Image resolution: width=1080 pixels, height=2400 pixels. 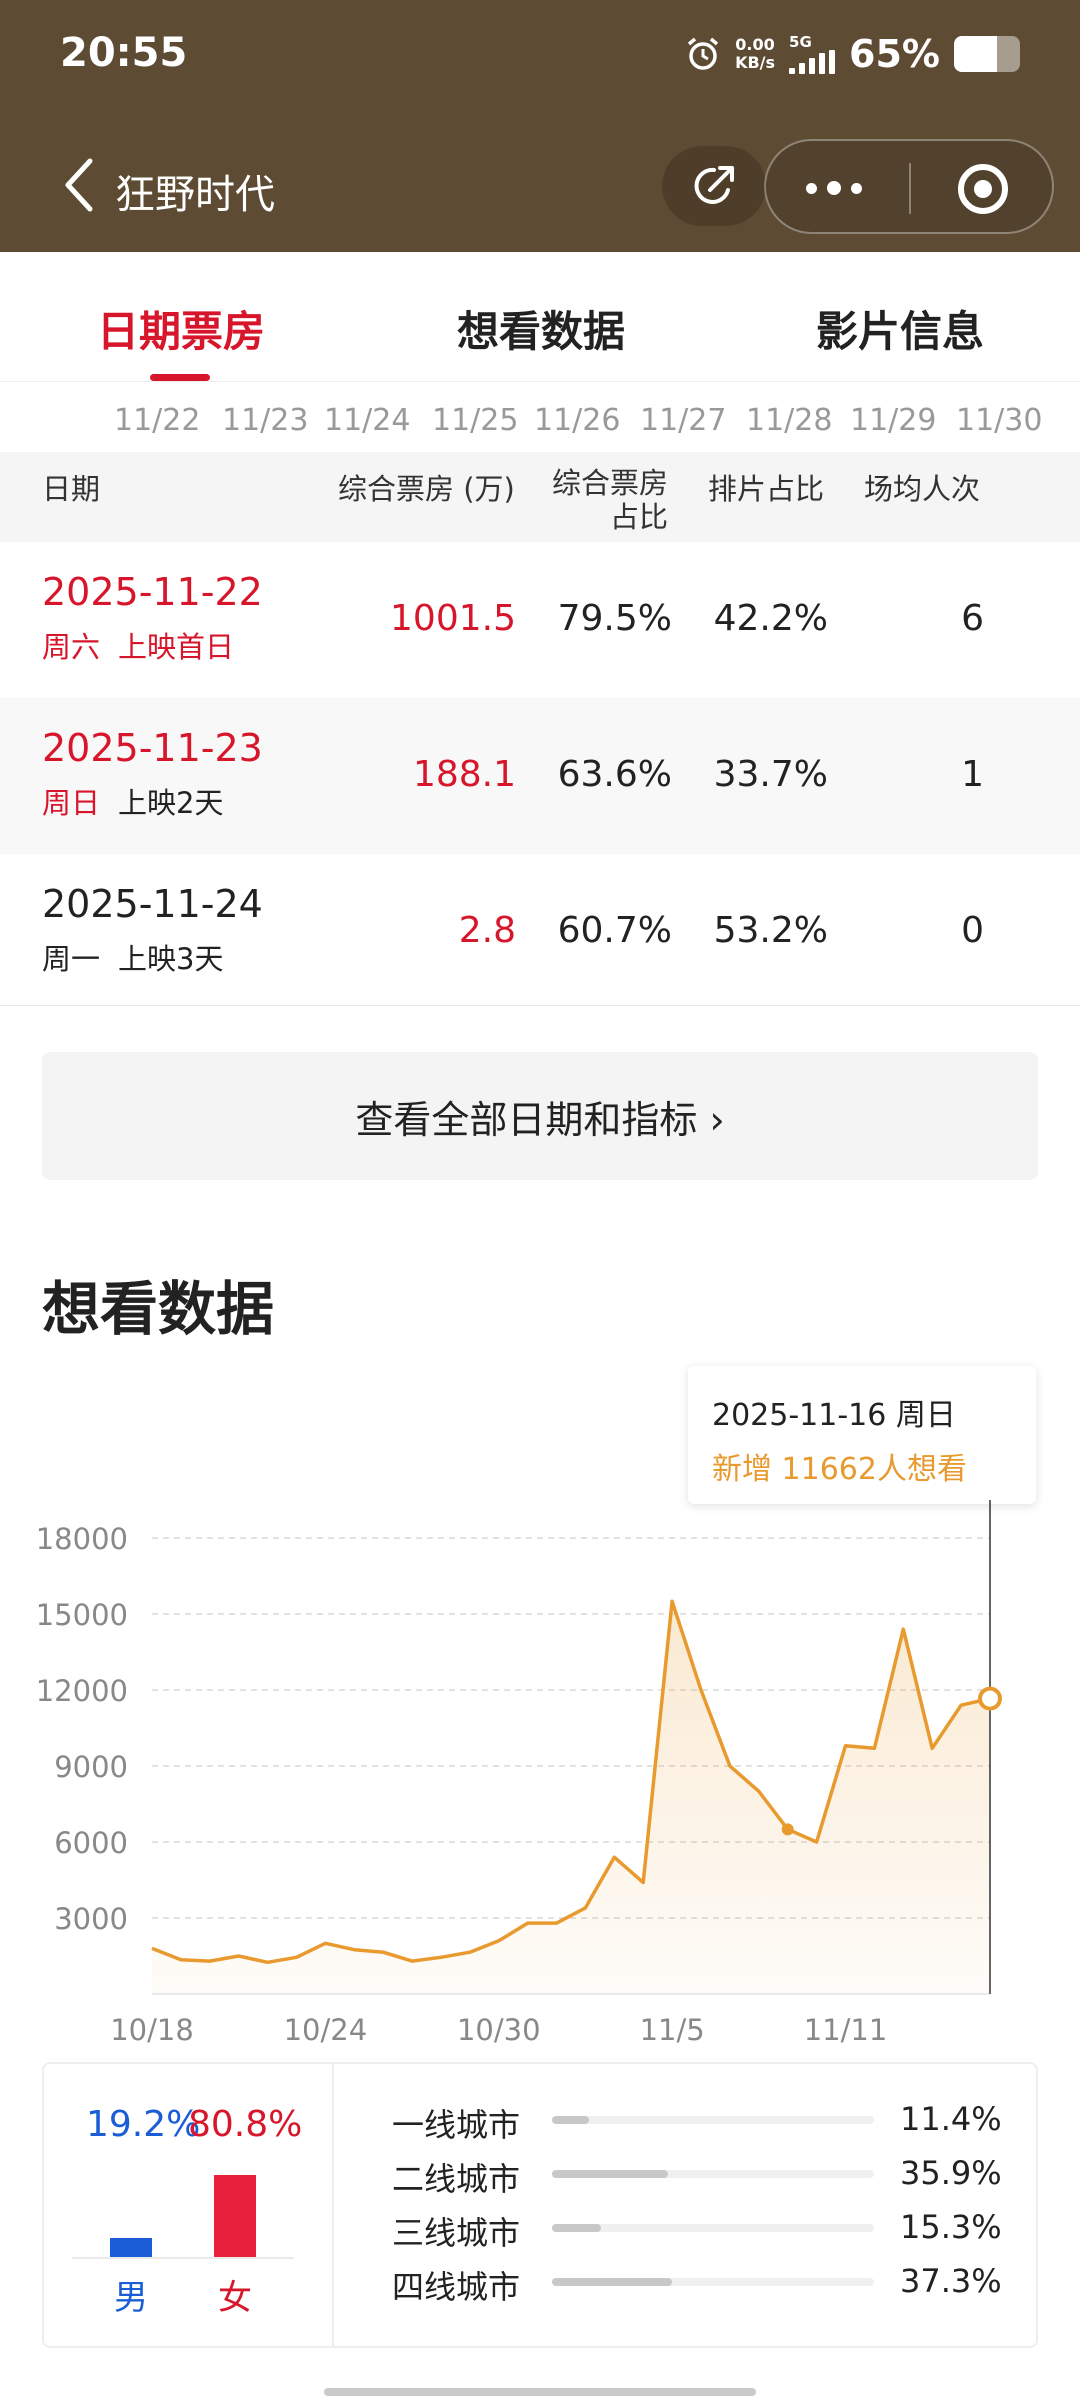 What do you see at coordinates (235, 2298) in the screenshot?
I see `female-label: 女` at bounding box center [235, 2298].